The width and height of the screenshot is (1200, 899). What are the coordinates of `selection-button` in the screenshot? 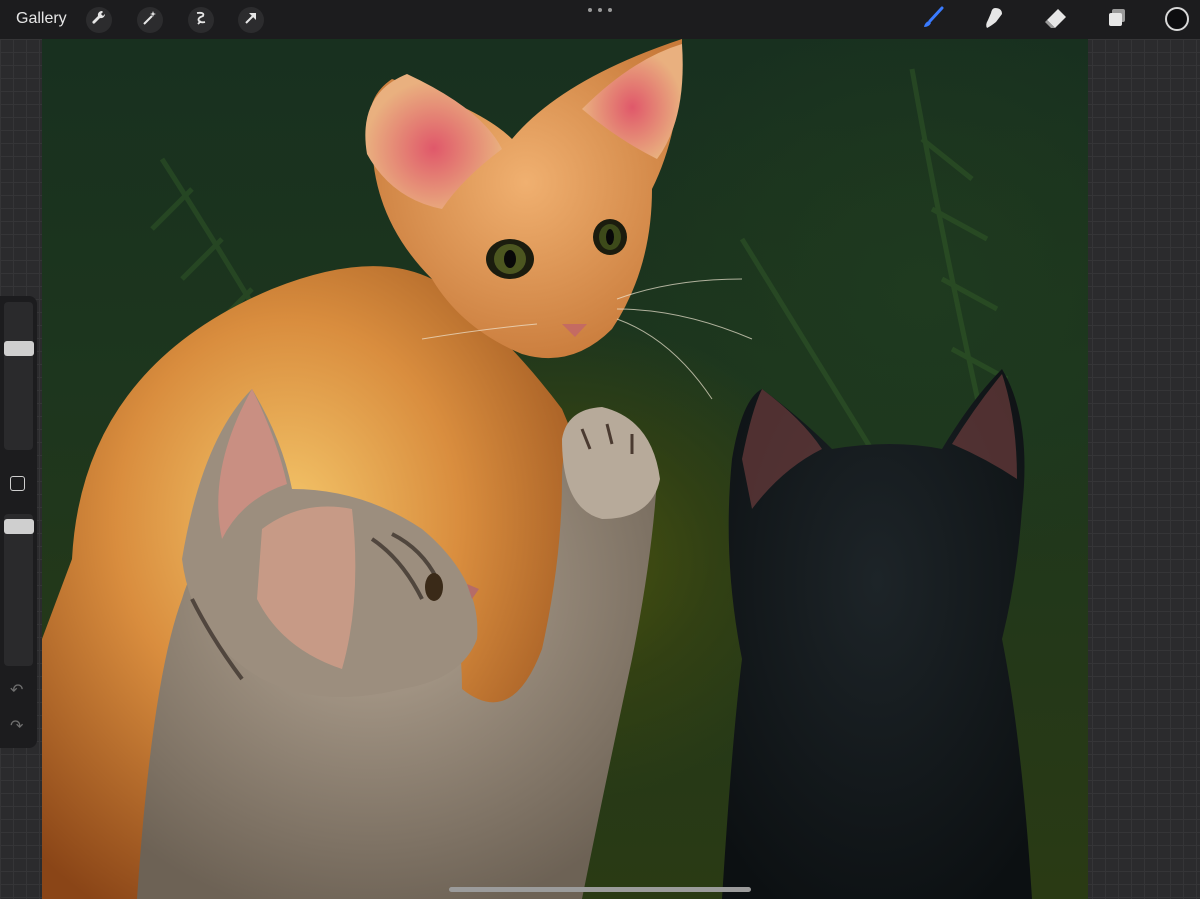 It's located at (201, 20).